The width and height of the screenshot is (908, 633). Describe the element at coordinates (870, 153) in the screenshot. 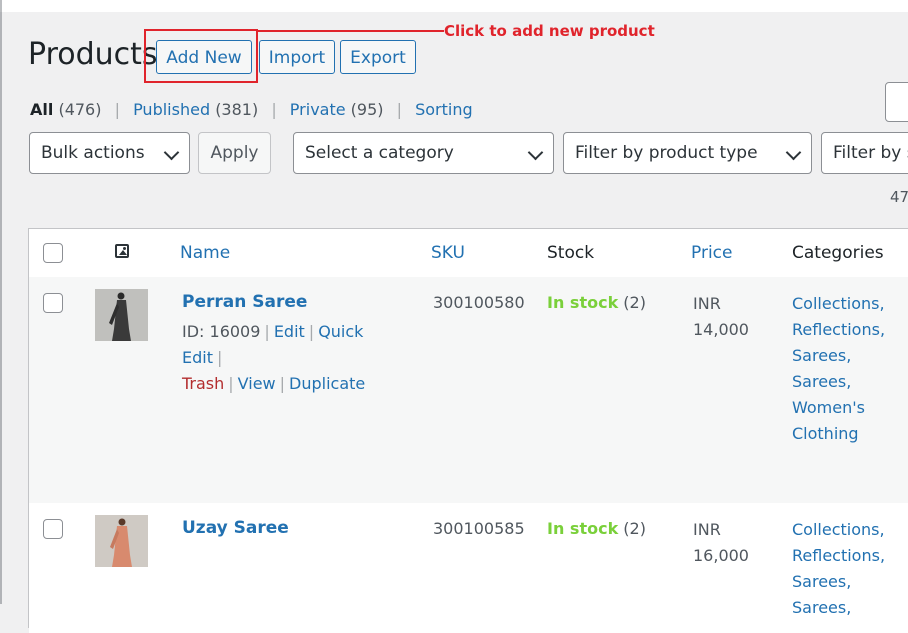

I see `stock-status-label: Filter by s` at that location.